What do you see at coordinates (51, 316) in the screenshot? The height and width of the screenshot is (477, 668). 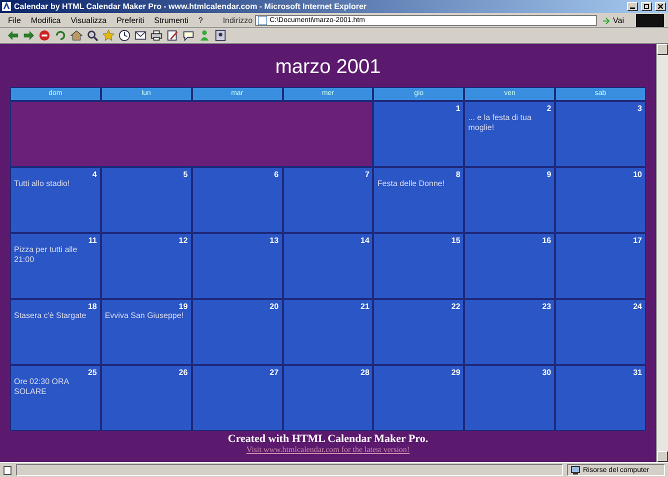 I see `event-text: Stasera c'è Stargate` at bounding box center [51, 316].